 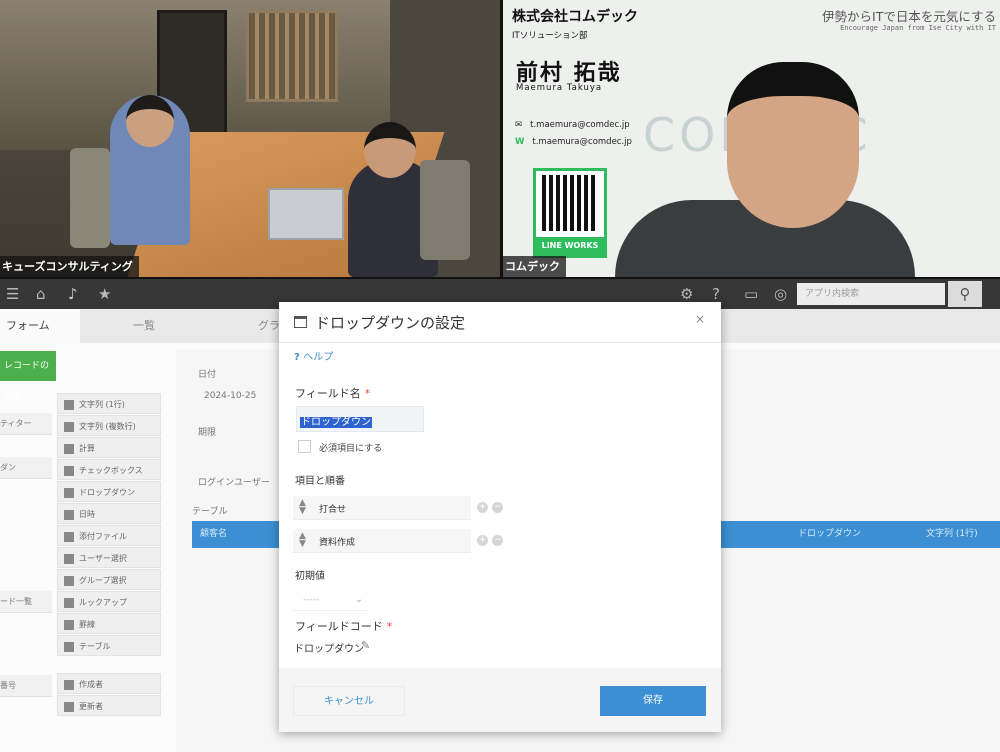 I want to click on help-link: ? ヘルプ, so click(x=313, y=355).